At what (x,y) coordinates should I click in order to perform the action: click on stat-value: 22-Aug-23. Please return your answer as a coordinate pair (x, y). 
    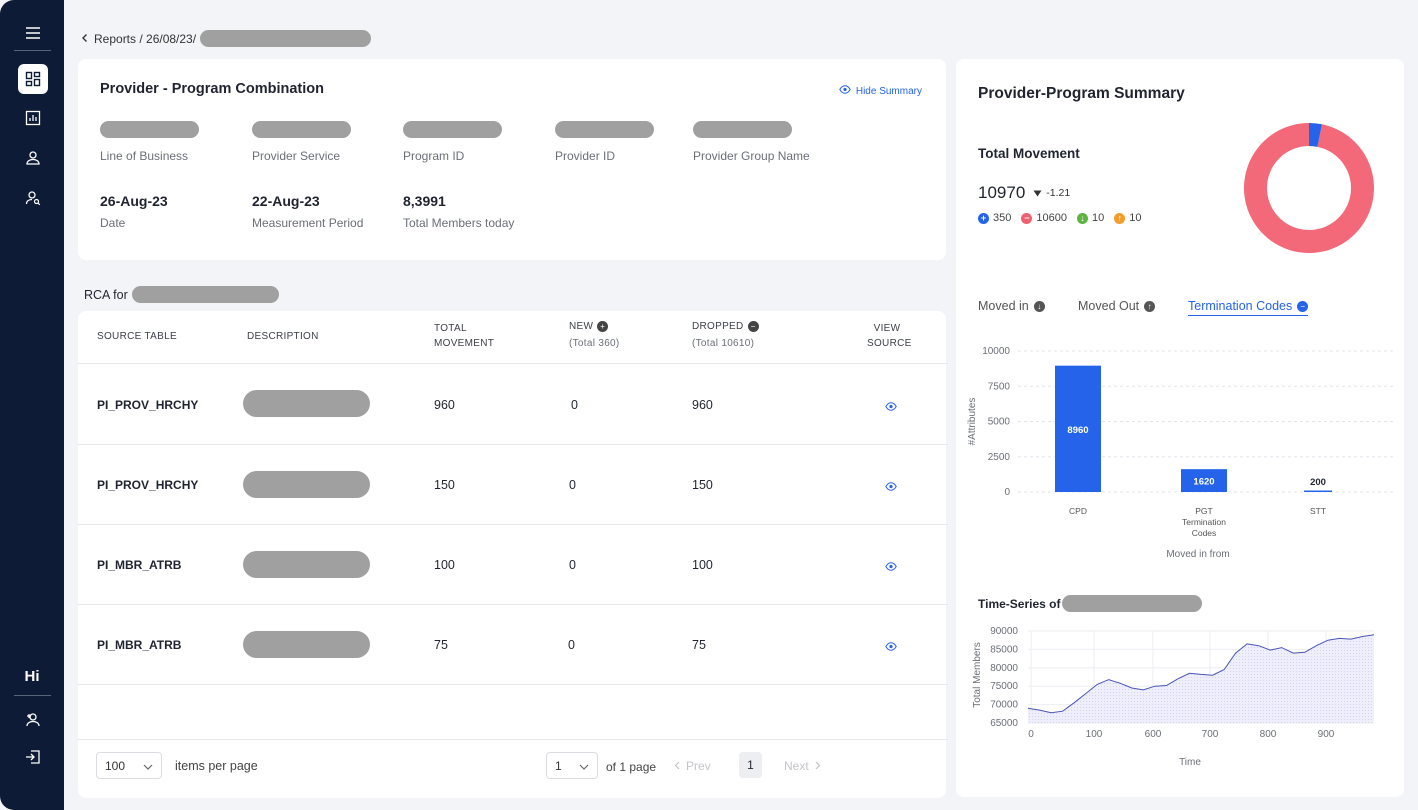
    Looking at the image, I should click on (286, 201).